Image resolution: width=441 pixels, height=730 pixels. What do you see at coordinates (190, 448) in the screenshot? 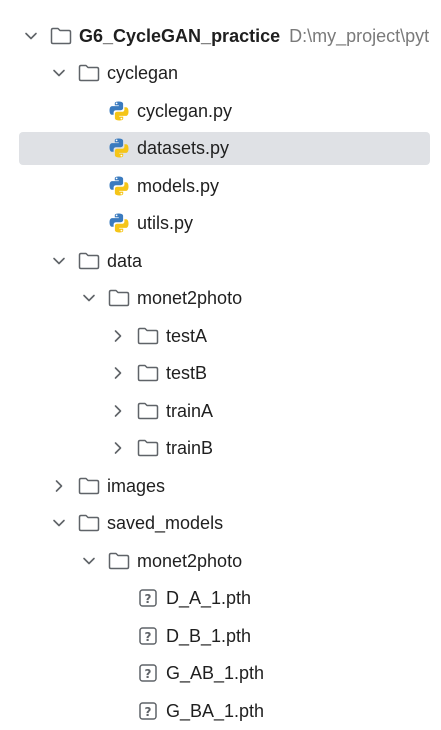
I see `tree-item-label: trainB` at bounding box center [190, 448].